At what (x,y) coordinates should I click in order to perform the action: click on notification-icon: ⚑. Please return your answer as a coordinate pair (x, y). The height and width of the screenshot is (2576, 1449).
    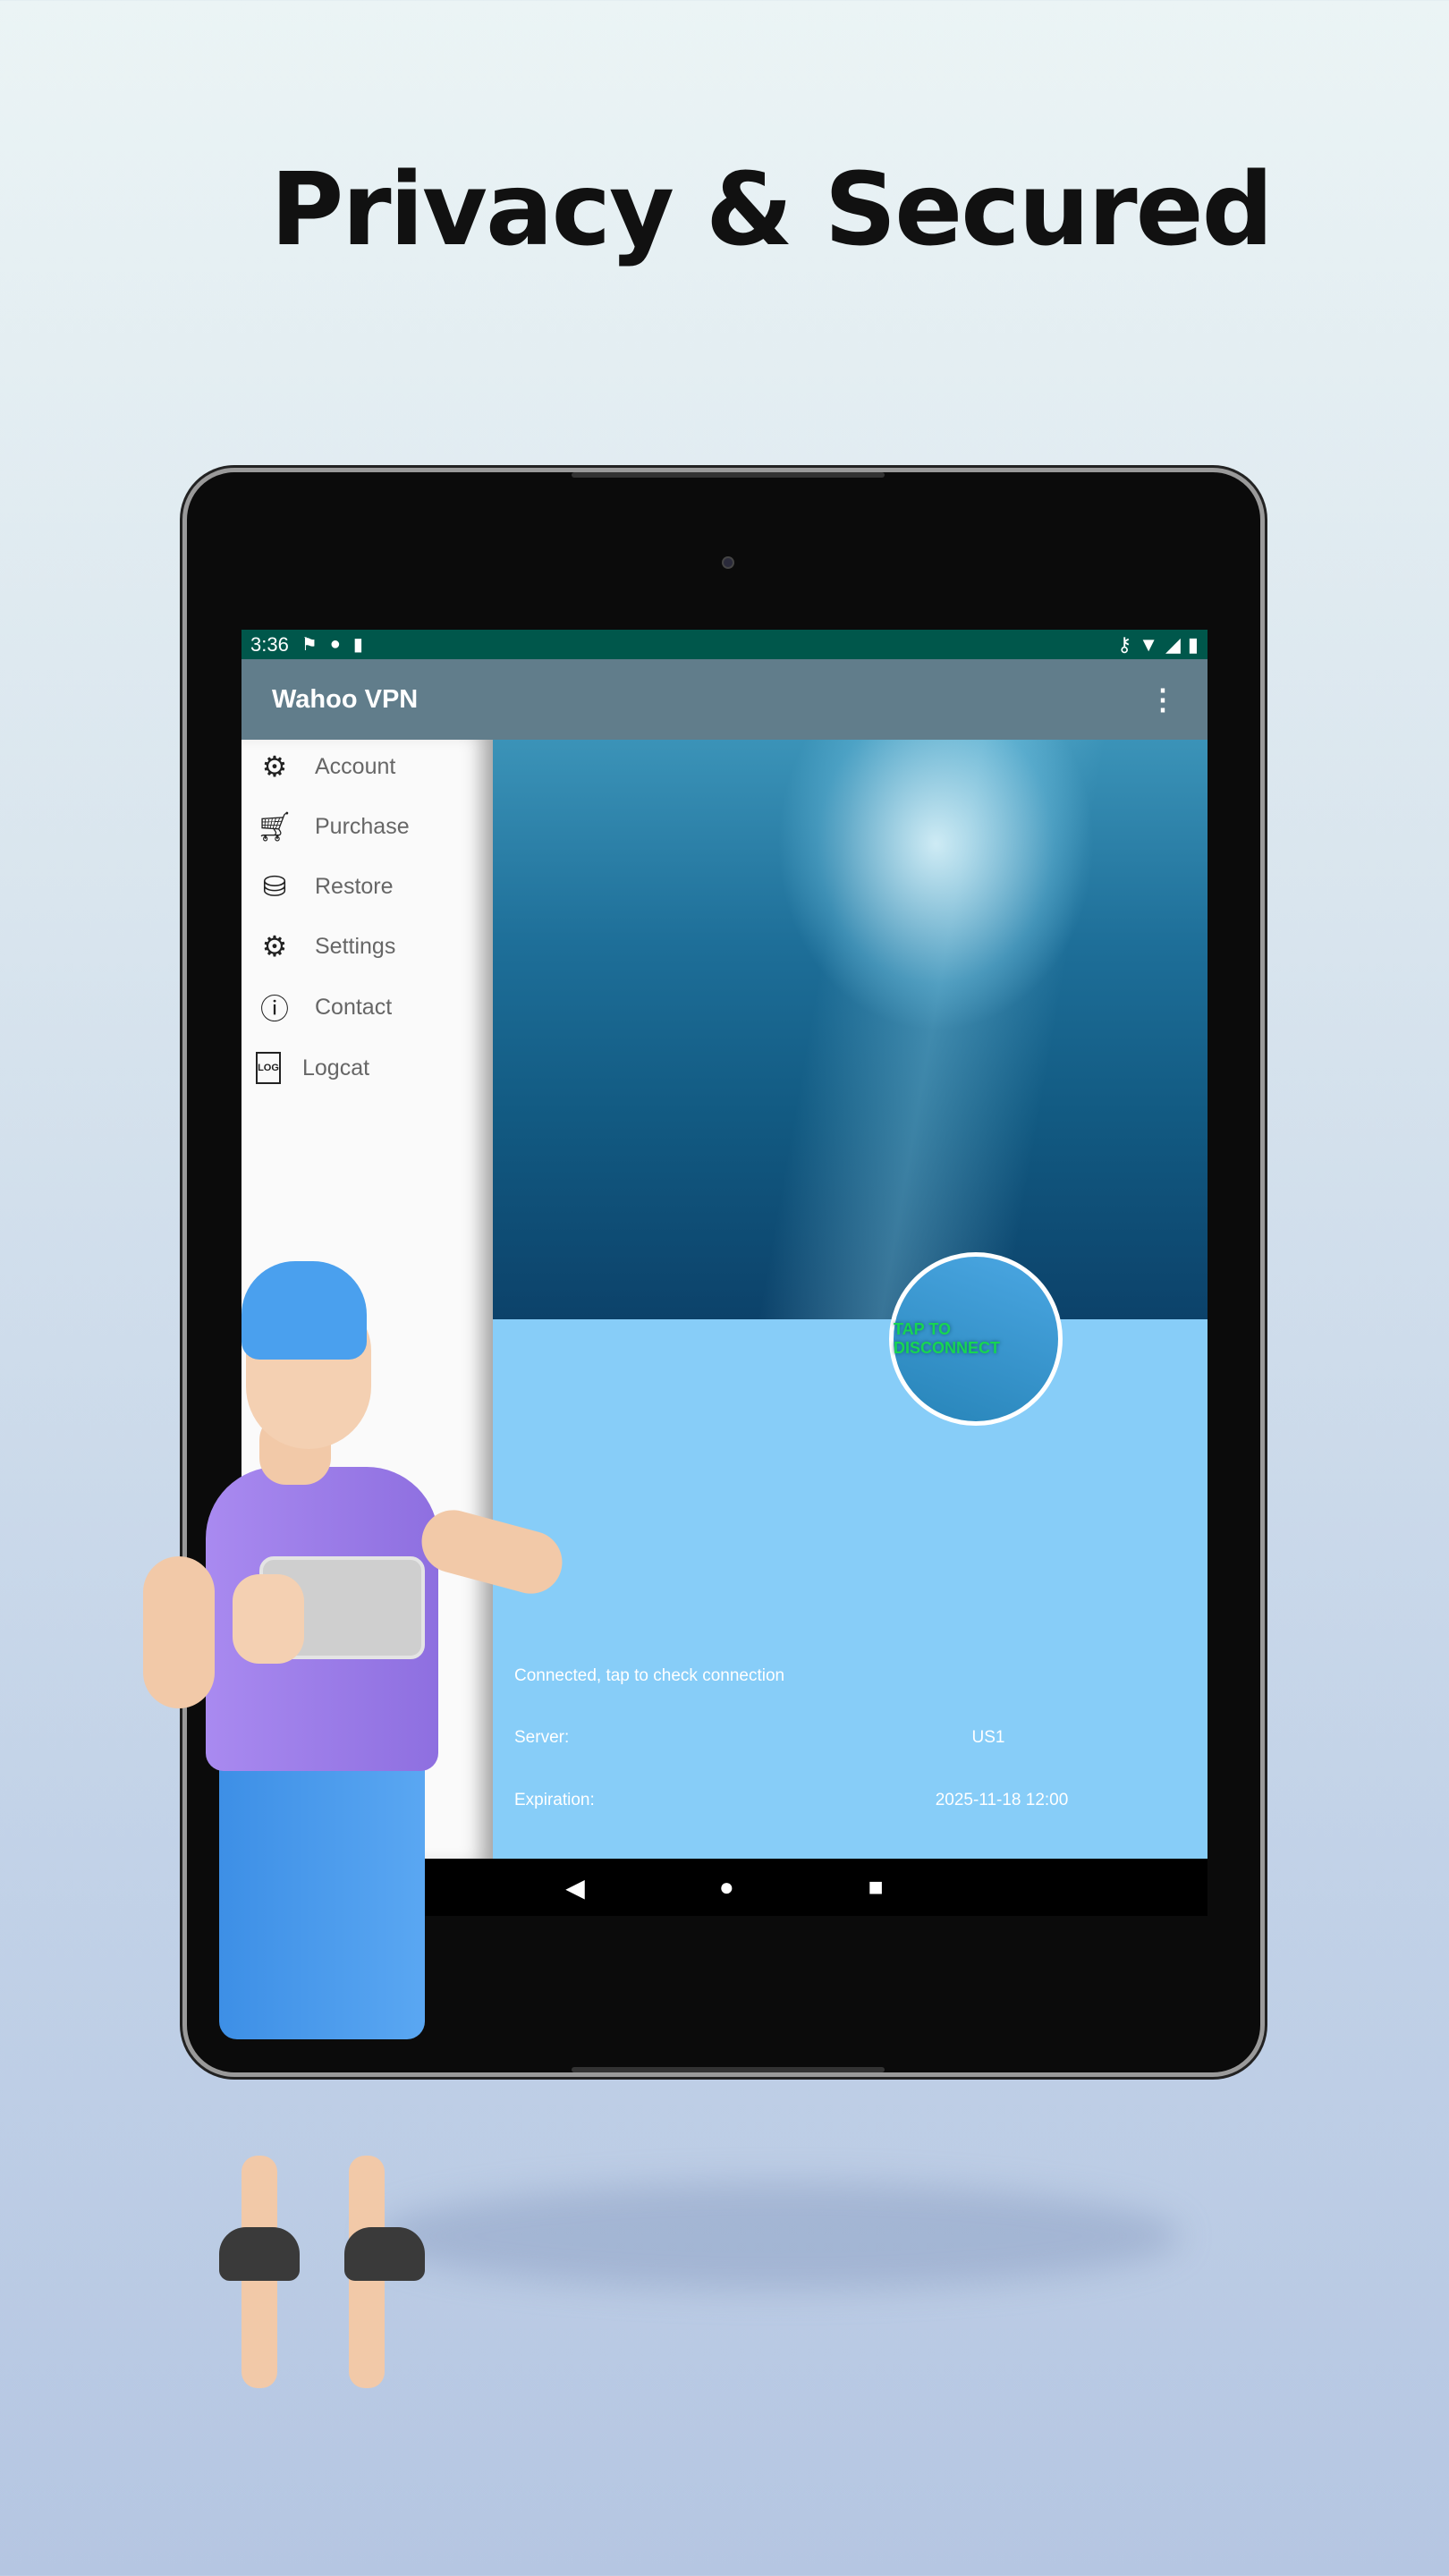
    Looking at the image, I should click on (309, 645).